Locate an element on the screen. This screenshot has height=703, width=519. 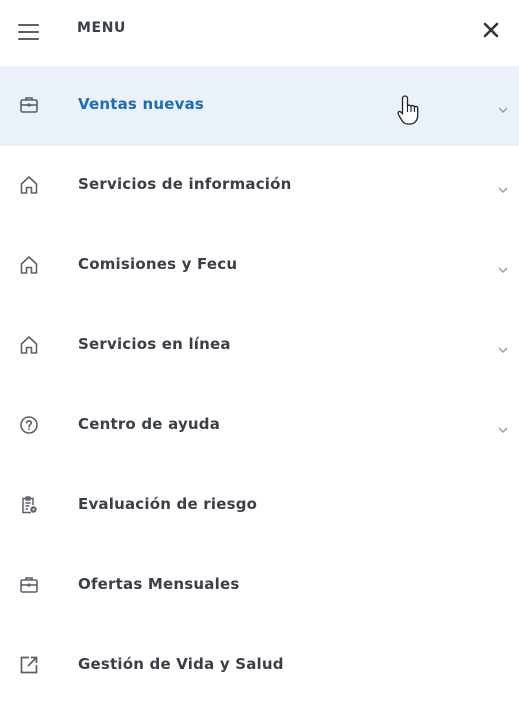
hand-pointer-icon is located at coordinates (409, 110).